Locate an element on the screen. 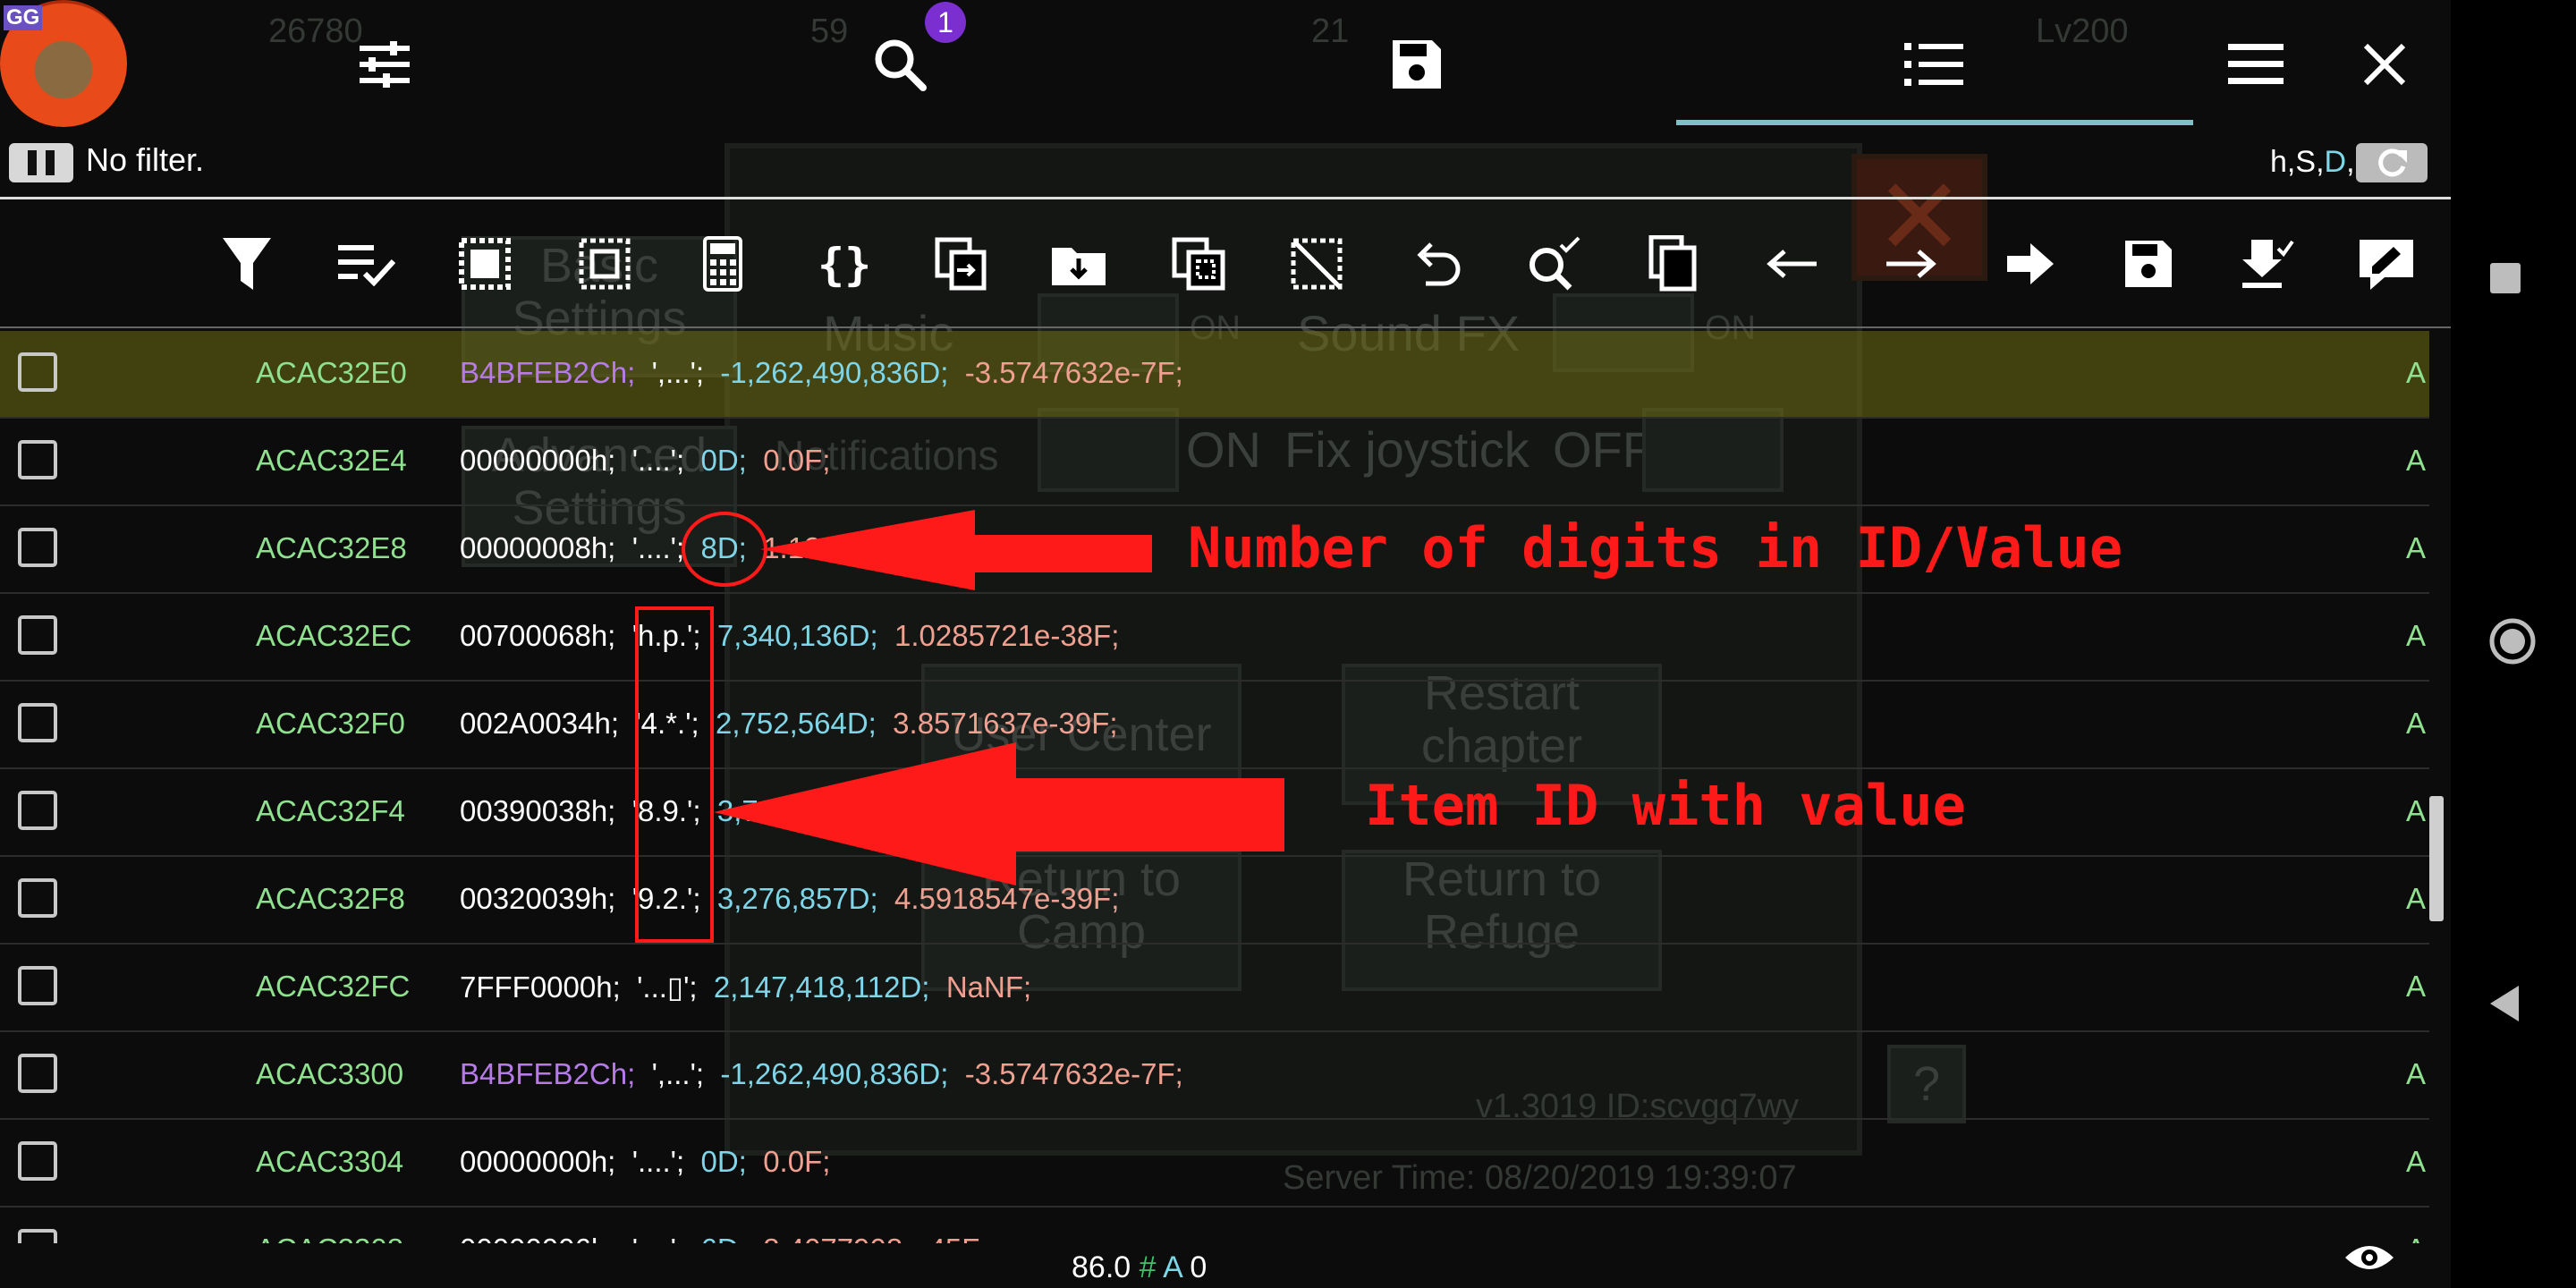 This screenshot has height=1288, width=2576. bottom-status: 86.0 # A 0 is located at coordinates (1139, 1267).